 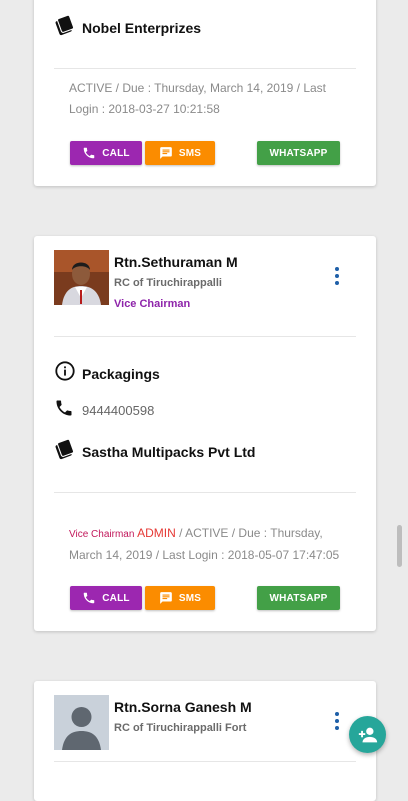 I want to click on phone-number: 9444400598, so click(x=118, y=410).